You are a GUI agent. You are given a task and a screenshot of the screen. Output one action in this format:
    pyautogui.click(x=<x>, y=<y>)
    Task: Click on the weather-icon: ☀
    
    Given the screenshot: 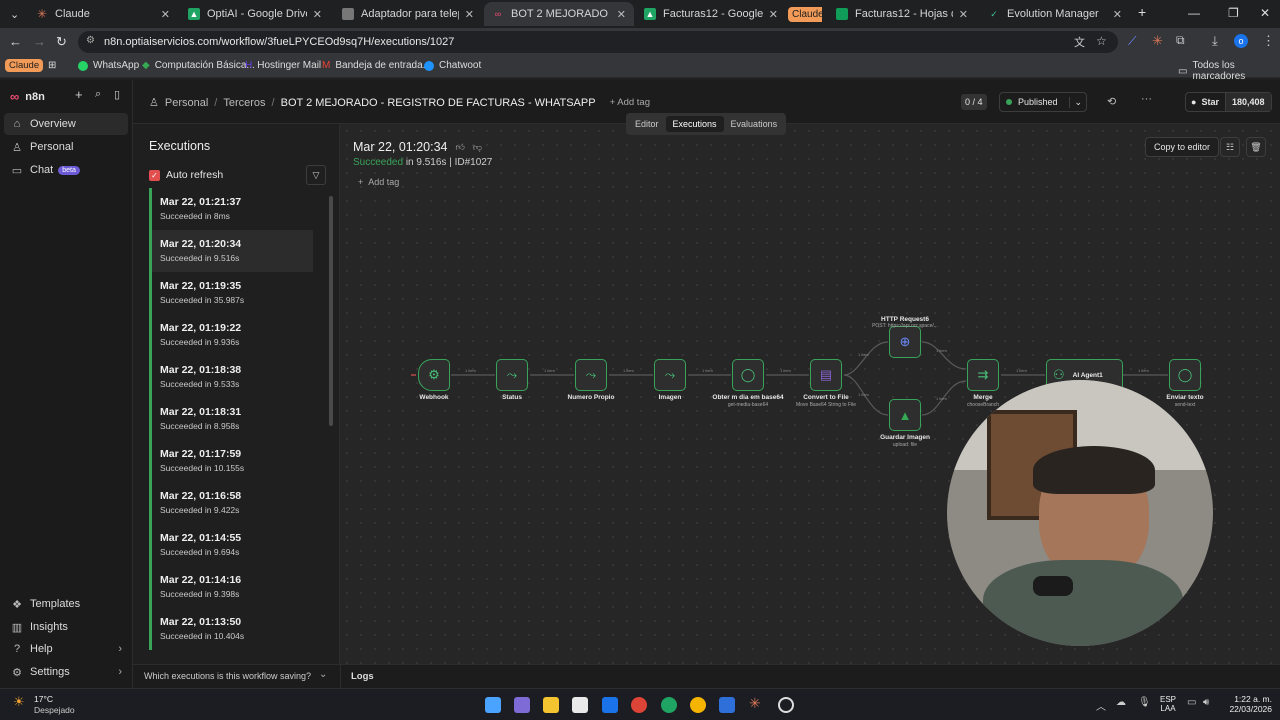 What is the action you would take?
    pyautogui.click(x=19, y=702)
    